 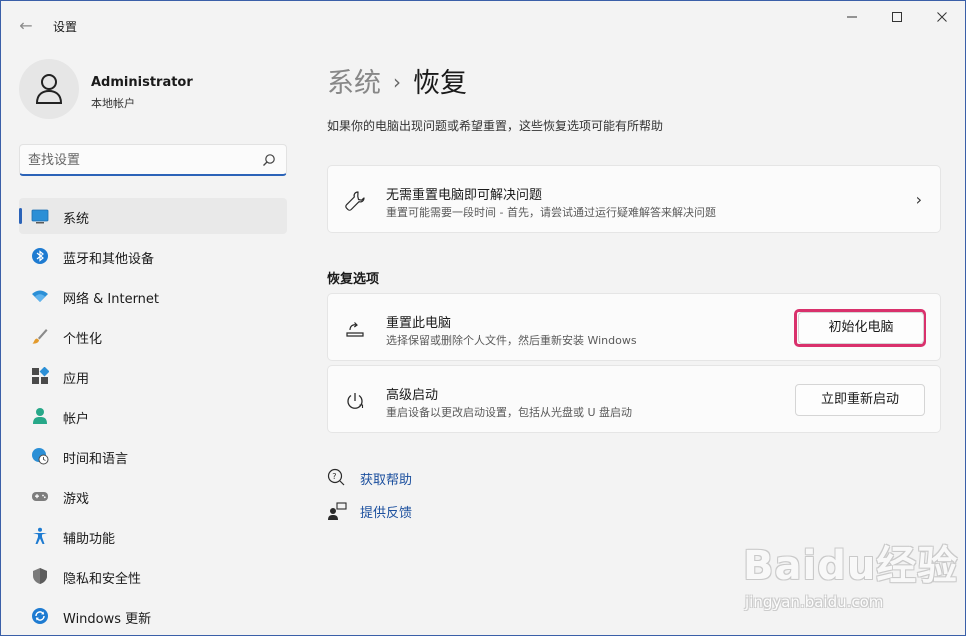 I want to click on update-icon, so click(x=40, y=616).